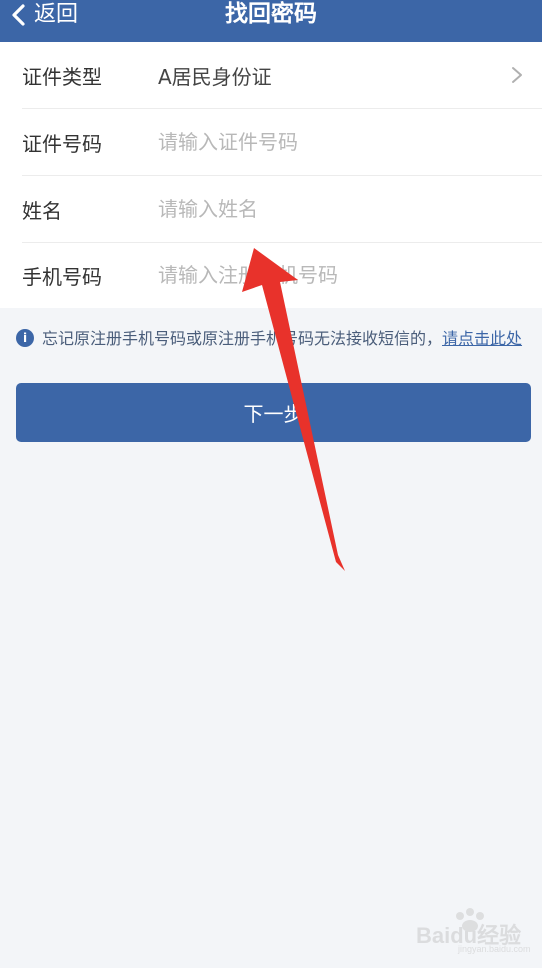  I want to click on next-step-label: 下一步, so click(273, 414).